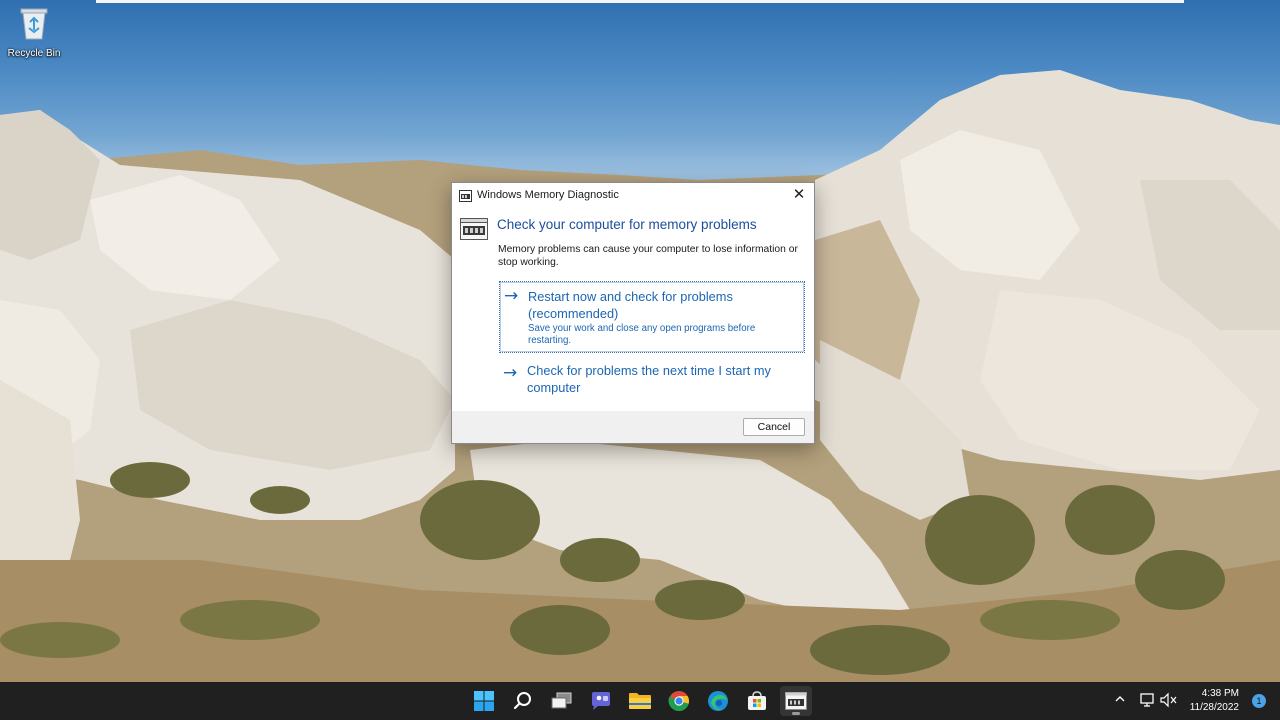 This screenshot has height=720, width=1280. What do you see at coordinates (562, 701) in the screenshot?
I see `task-view-icon` at bounding box center [562, 701].